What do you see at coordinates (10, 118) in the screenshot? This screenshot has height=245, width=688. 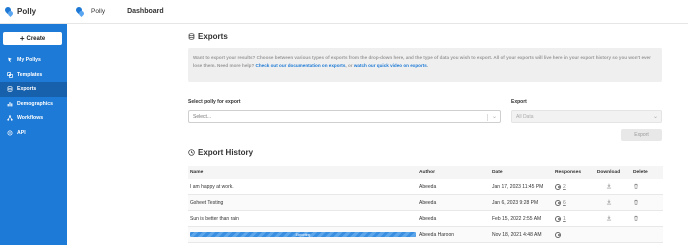 I see `workflows-icon` at bounding box center [10, 118].